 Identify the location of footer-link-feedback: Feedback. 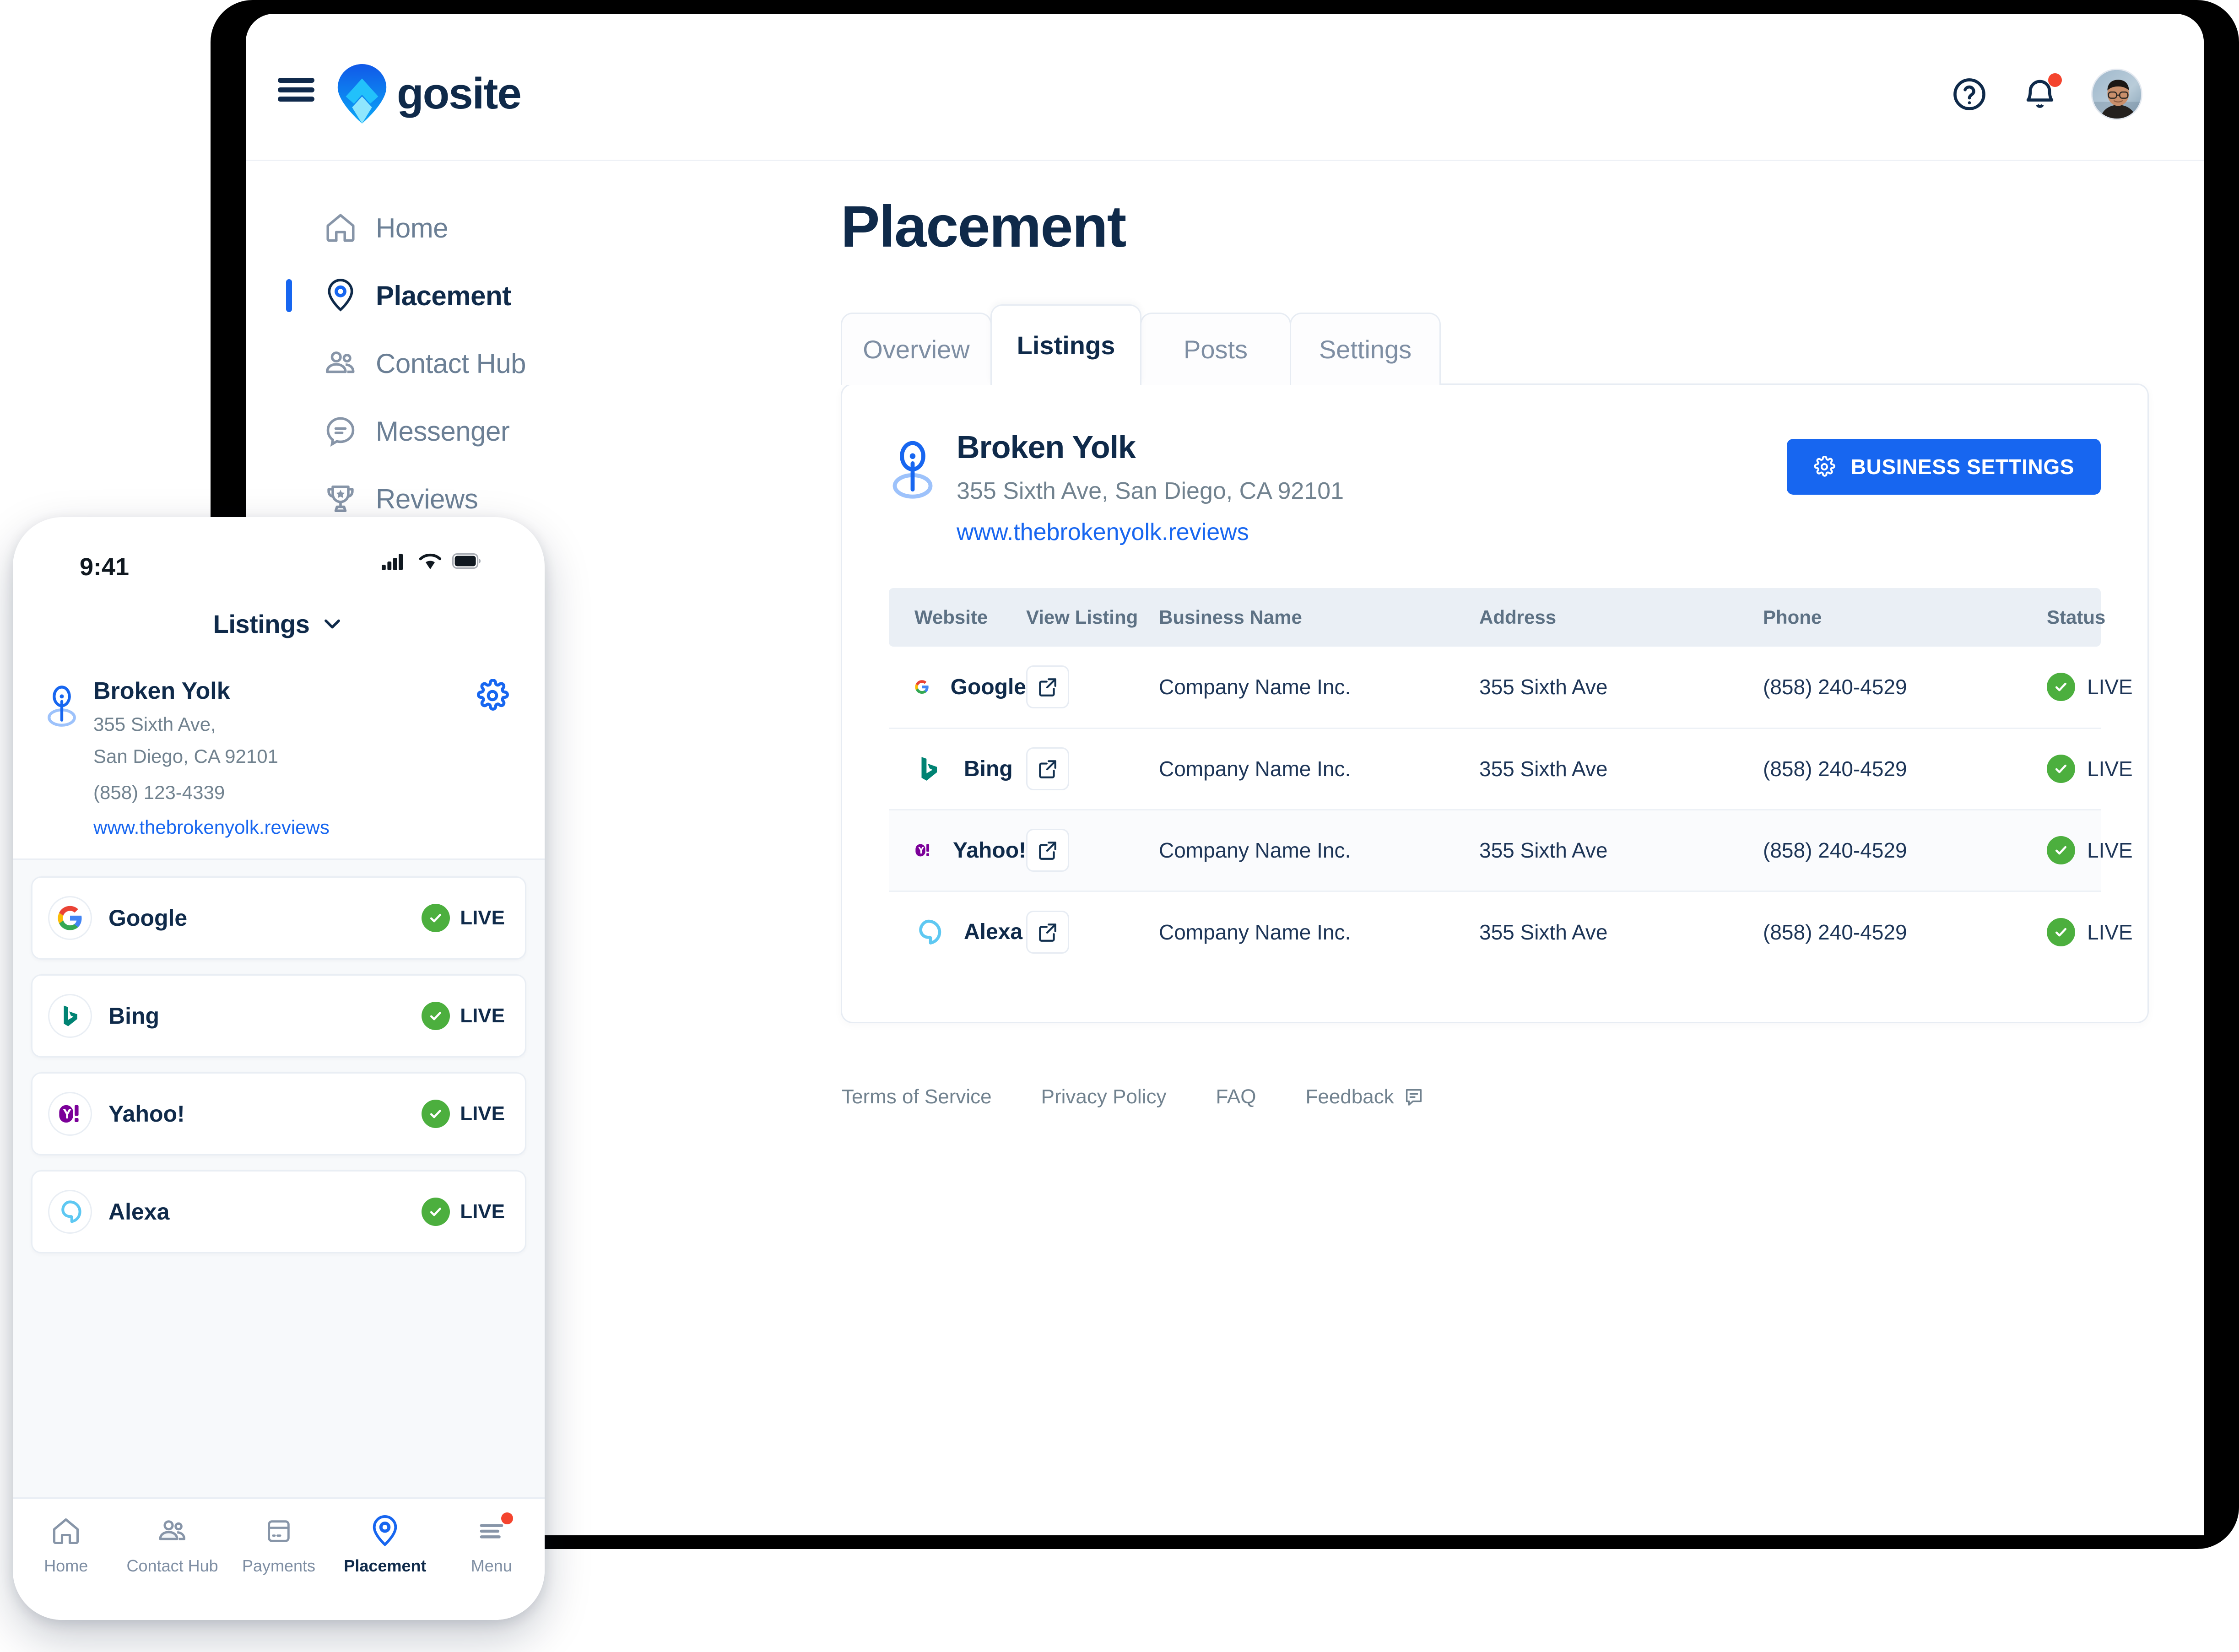
(1365, 1096).